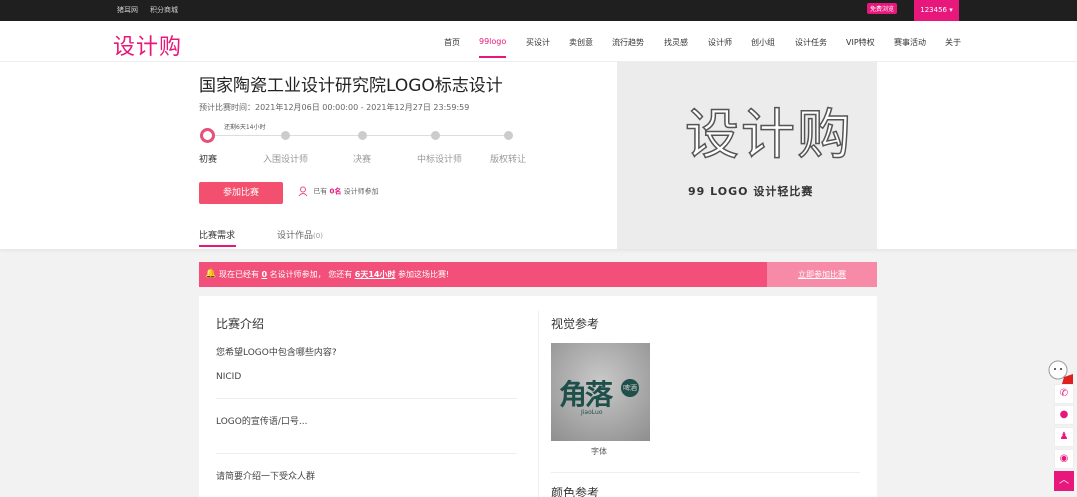 The width and height of the screenshot is (1077, 497). What do you see at coordinates (211, 274) in the screenshot?
I see `bell-icon: 🔔` at bounding box center [211, 274].